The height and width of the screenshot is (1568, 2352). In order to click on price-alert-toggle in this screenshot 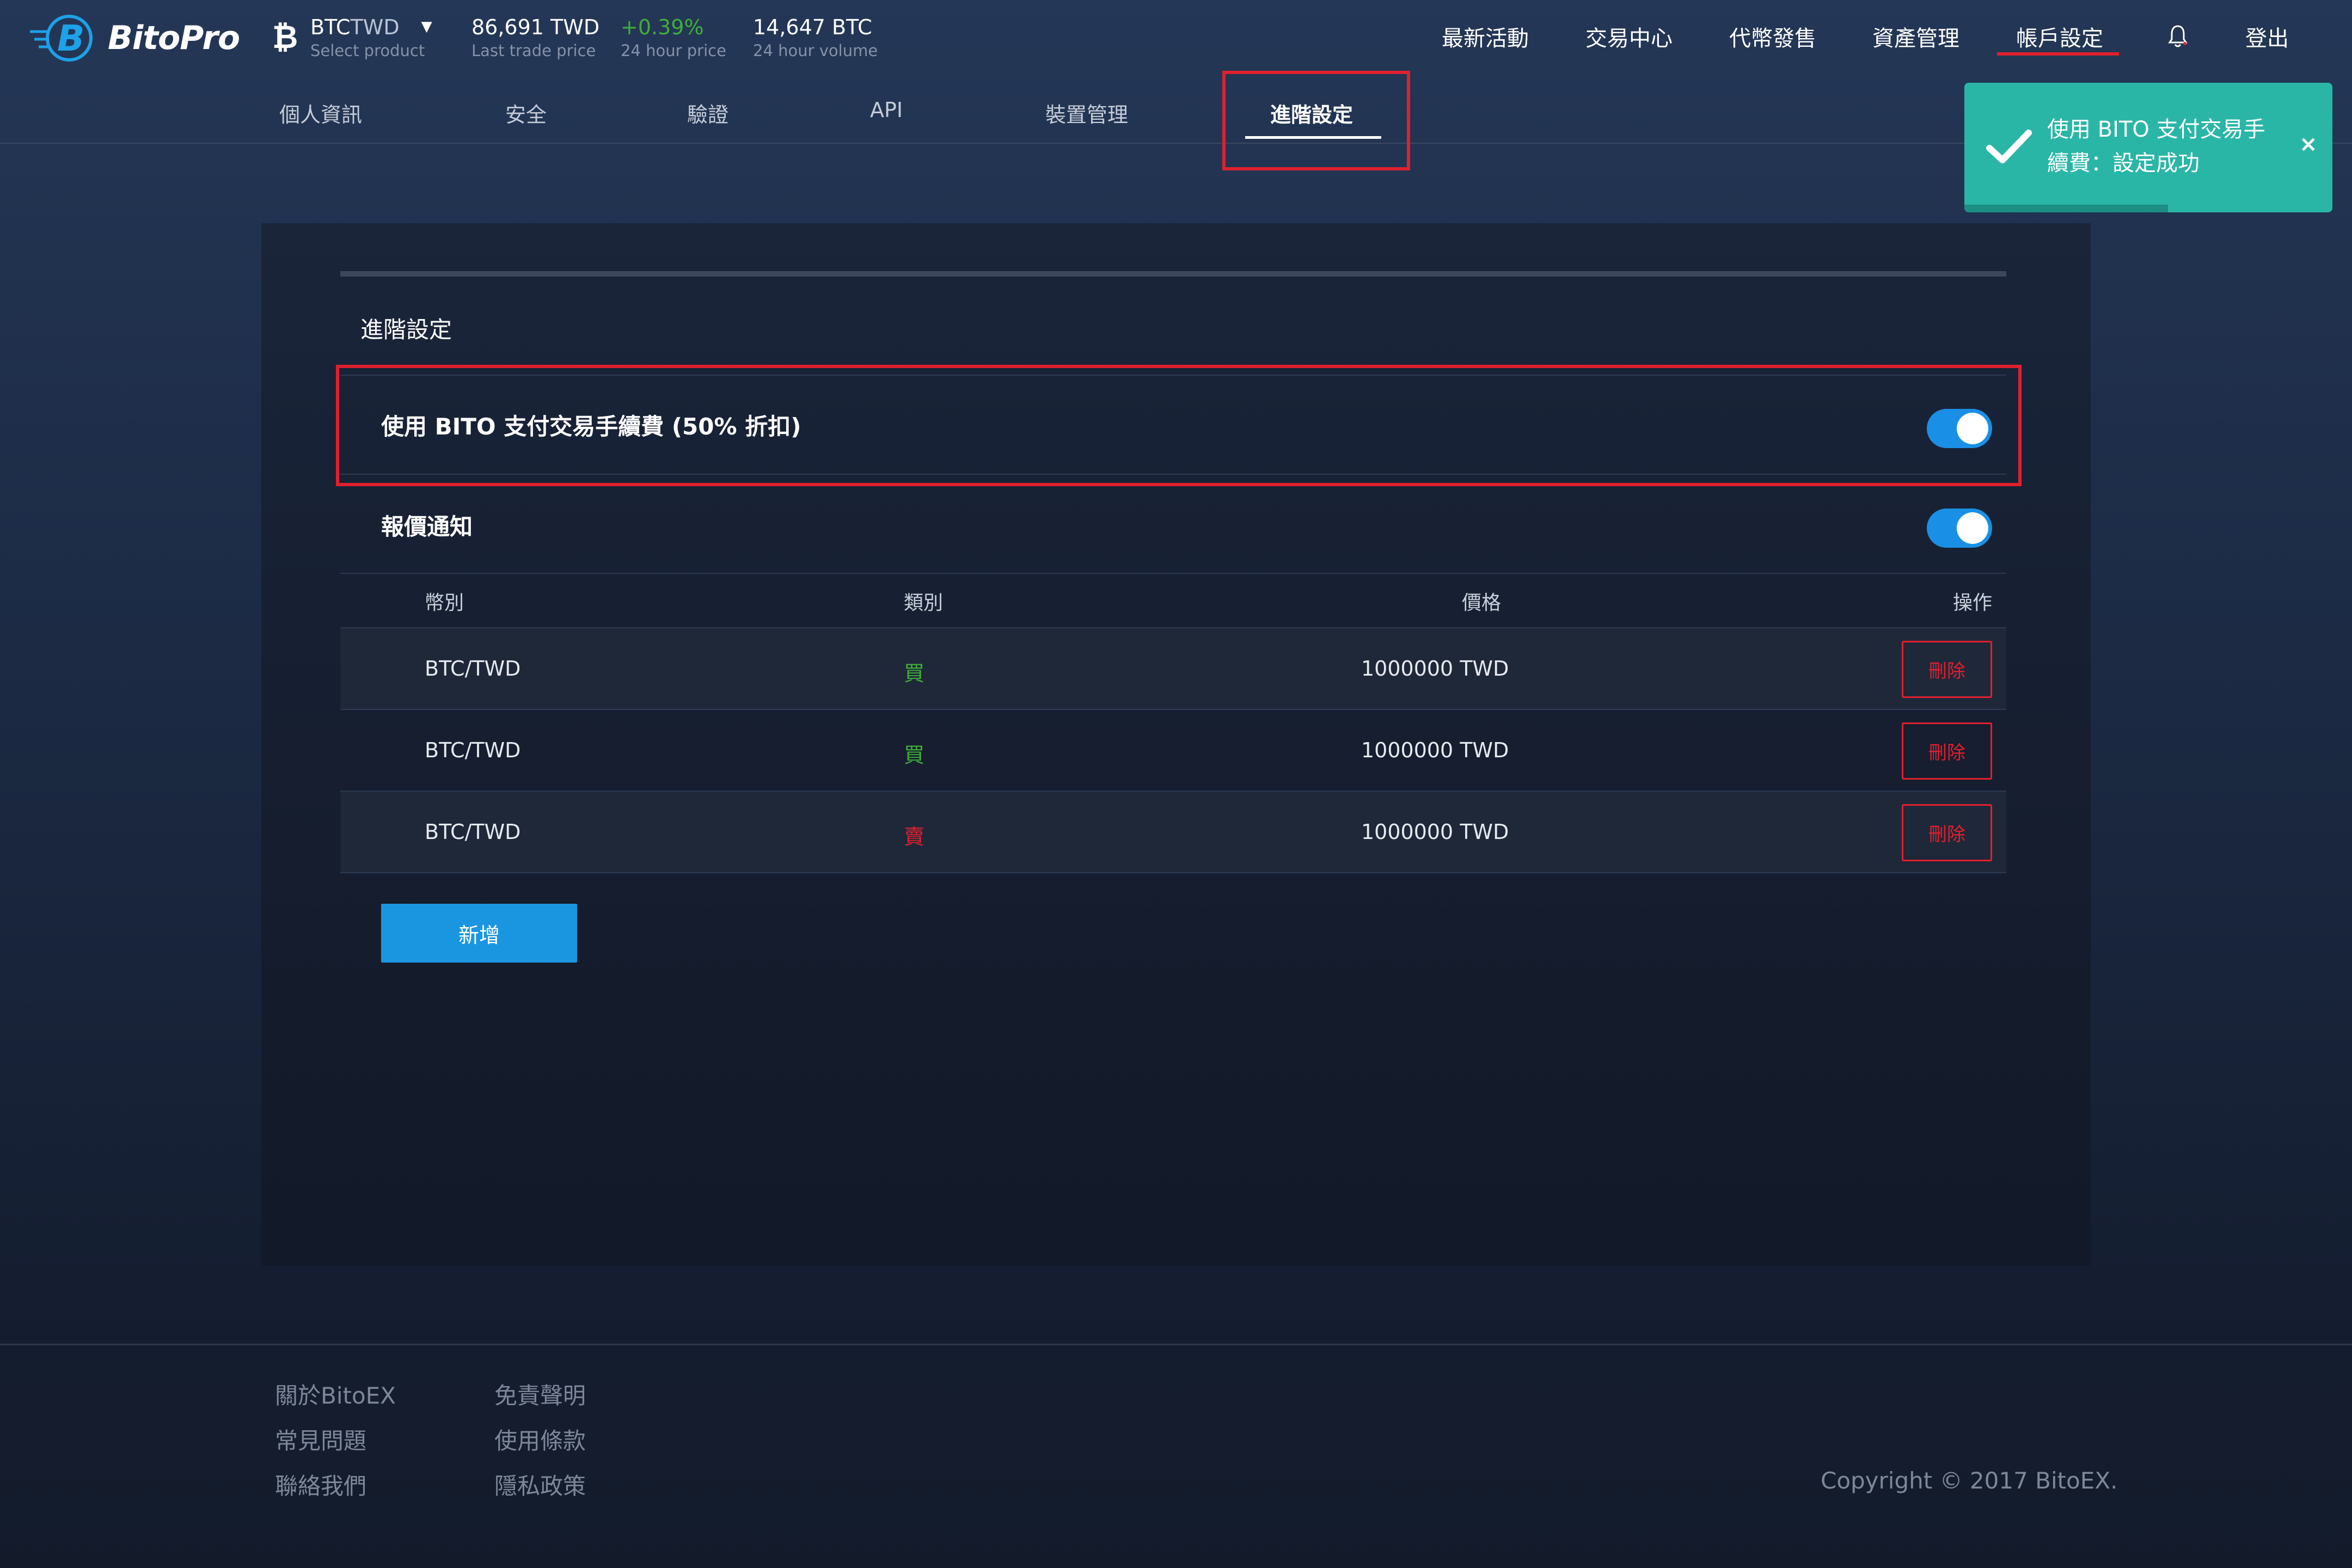, I will do `click(1959, 528)`.